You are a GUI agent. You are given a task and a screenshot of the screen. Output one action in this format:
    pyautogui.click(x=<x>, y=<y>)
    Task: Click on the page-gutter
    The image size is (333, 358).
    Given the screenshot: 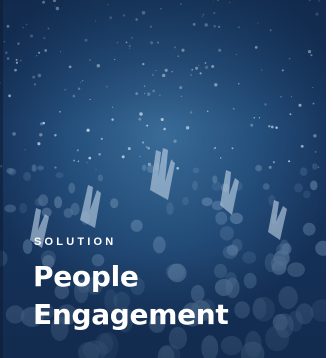 What is the action you would take?
    pyautogui.click(x=329, y=179)
    